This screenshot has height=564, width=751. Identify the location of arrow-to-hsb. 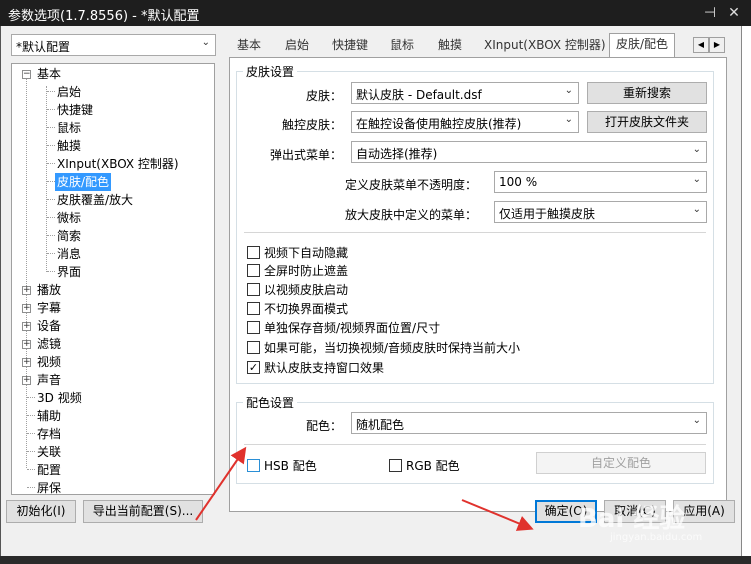
(221, 483).